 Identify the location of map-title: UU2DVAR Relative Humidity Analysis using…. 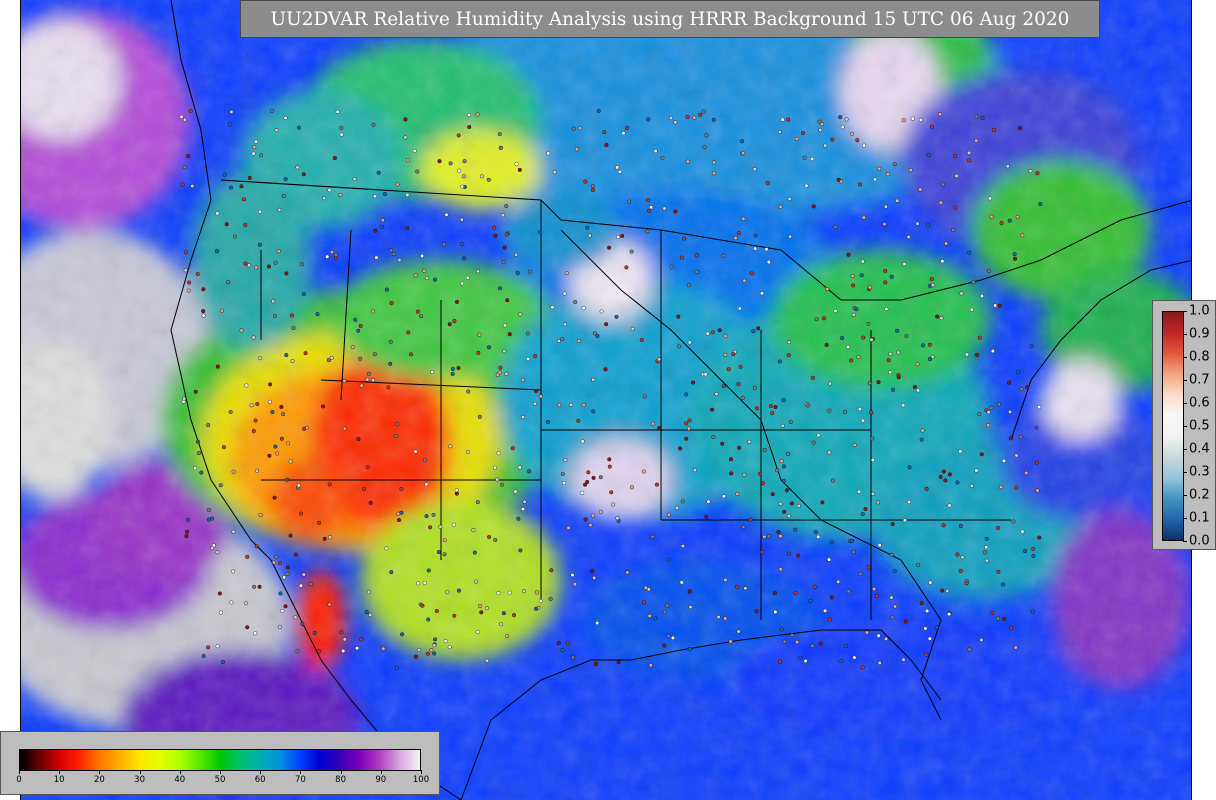
(670, 19).